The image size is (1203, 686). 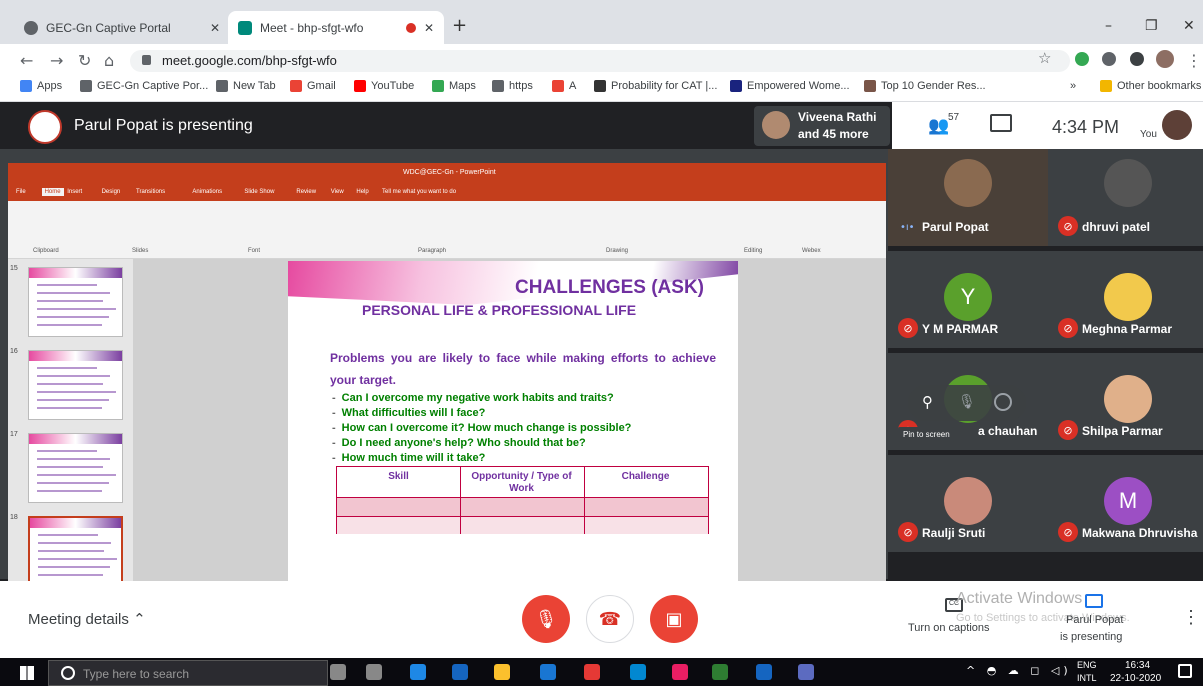 I want to click on meeting-details: Meeting details ⌃, so click(x=87, y=619).